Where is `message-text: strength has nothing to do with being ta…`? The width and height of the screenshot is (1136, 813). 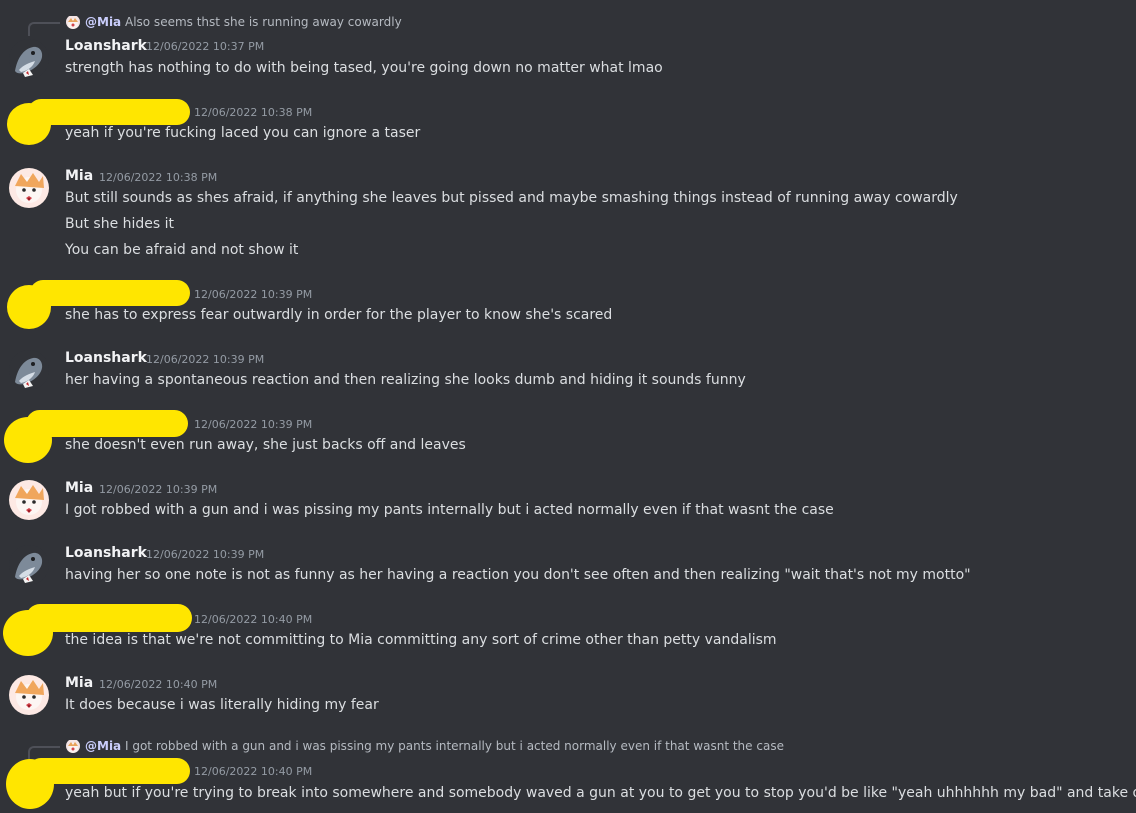 message-text: strength has nothing to do with being ta… is located at coordinates (364, 68).